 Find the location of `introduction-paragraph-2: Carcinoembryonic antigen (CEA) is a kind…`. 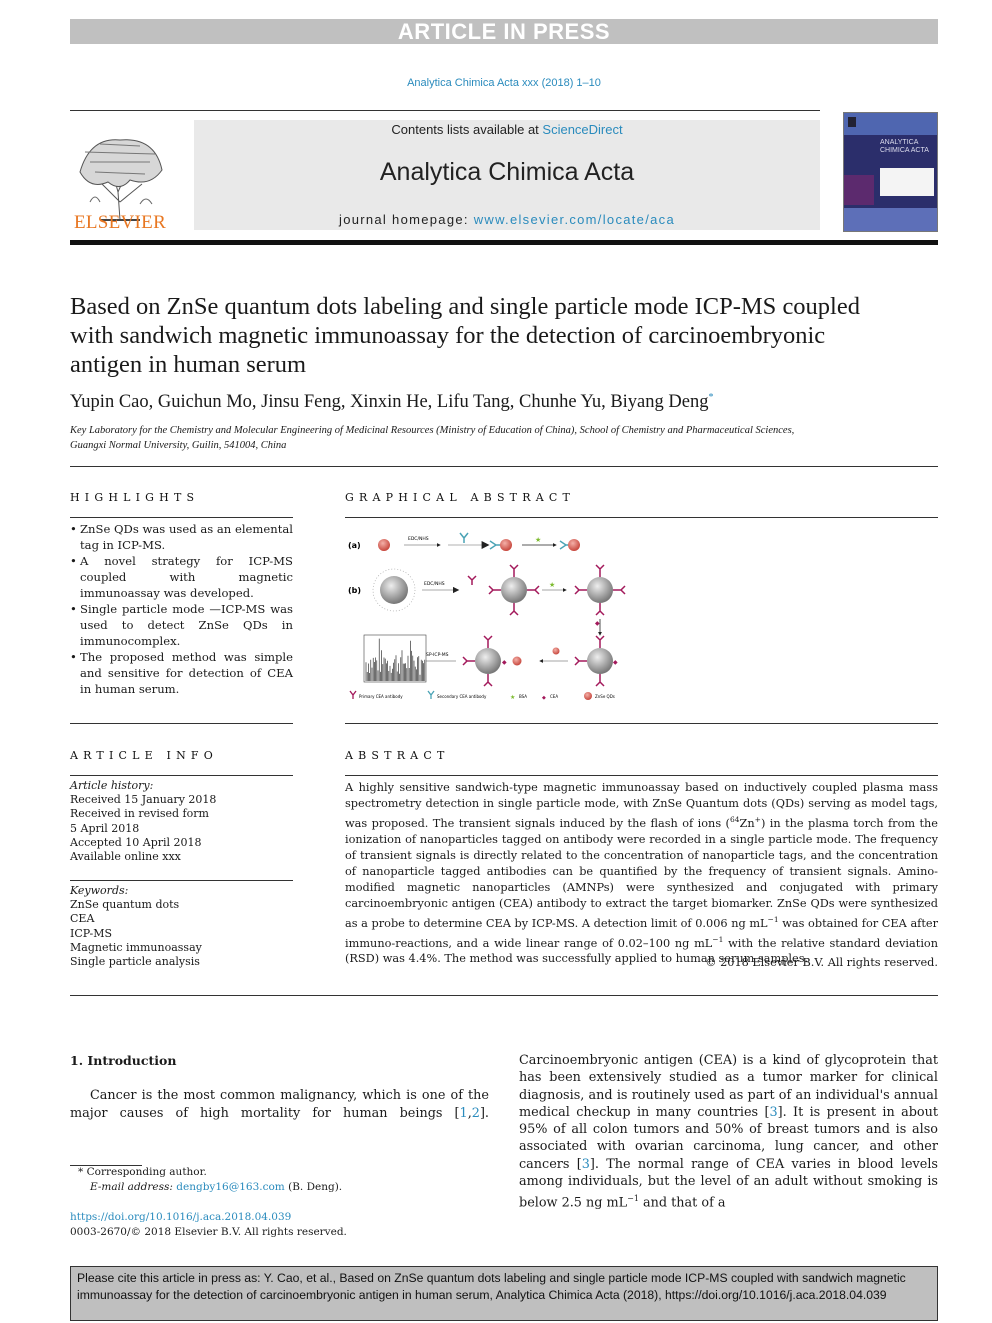

introduction-paragraph-2: Carcinoembryonic antigen (CEA) is a kind… is located at coordinates (728, 1132).